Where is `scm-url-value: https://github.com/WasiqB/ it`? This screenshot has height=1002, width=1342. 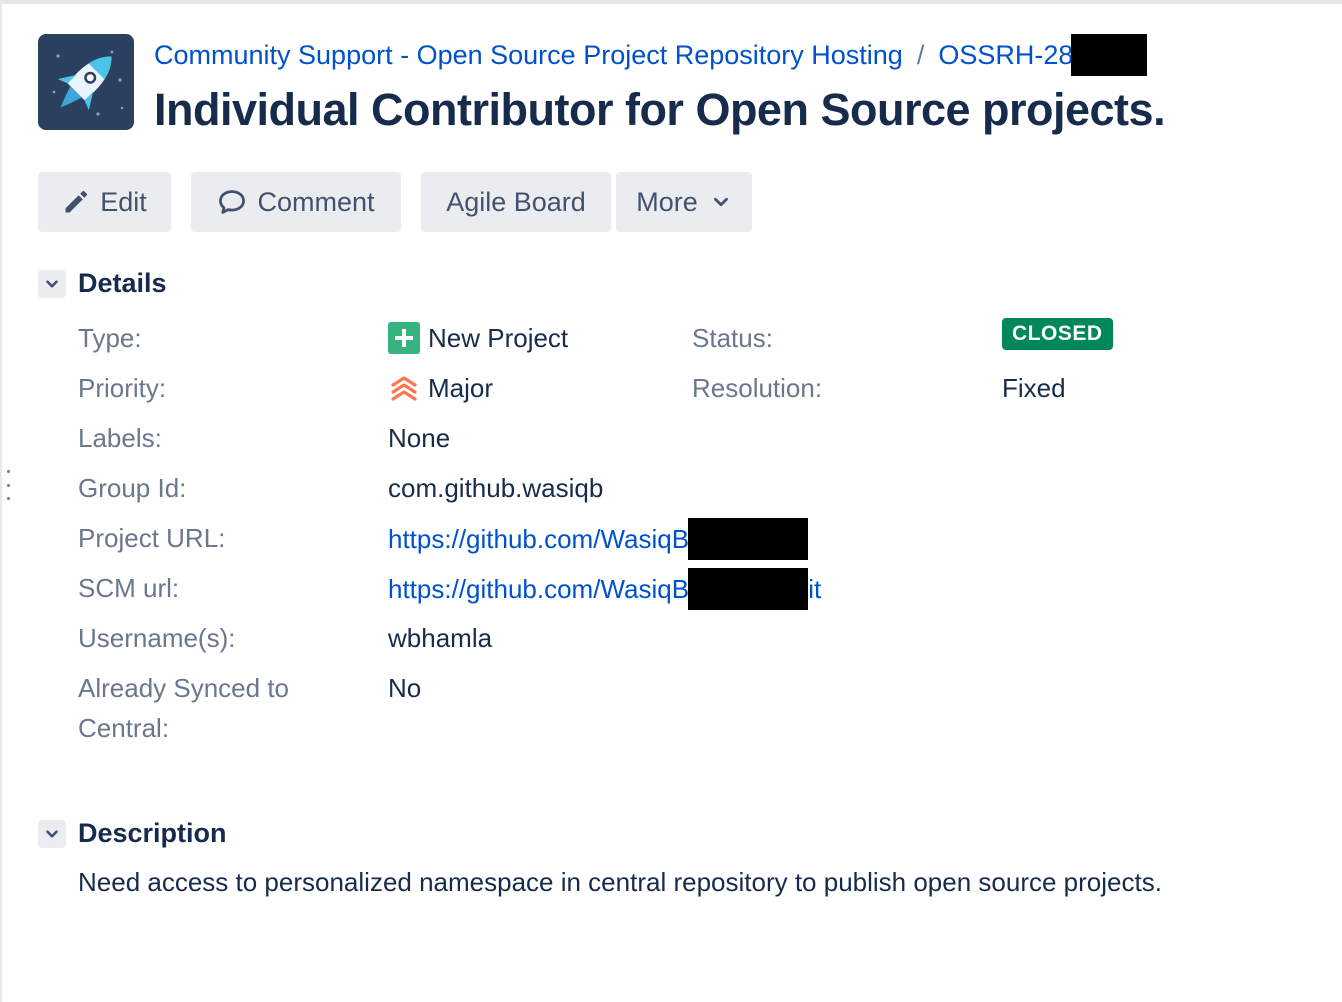 scm-url-value: https://github.com/WasiqB/ it is located at coordinates (604, 589).